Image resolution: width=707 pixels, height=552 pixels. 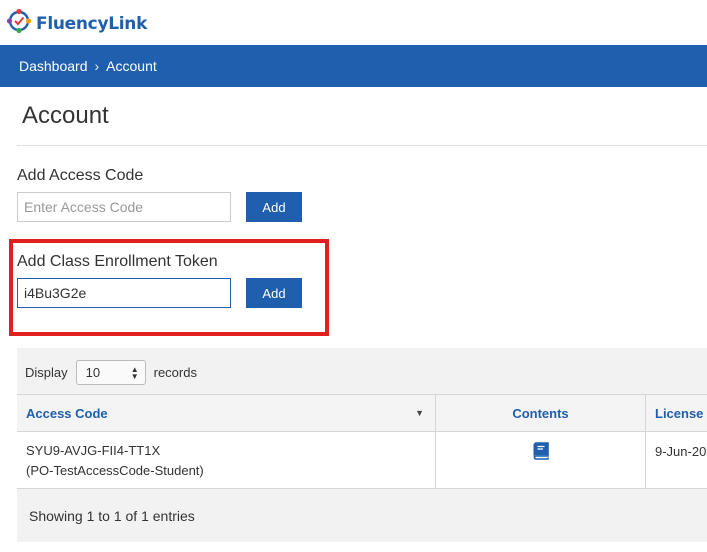 I want to click on page-title: Account, so click(x=65, y=115).